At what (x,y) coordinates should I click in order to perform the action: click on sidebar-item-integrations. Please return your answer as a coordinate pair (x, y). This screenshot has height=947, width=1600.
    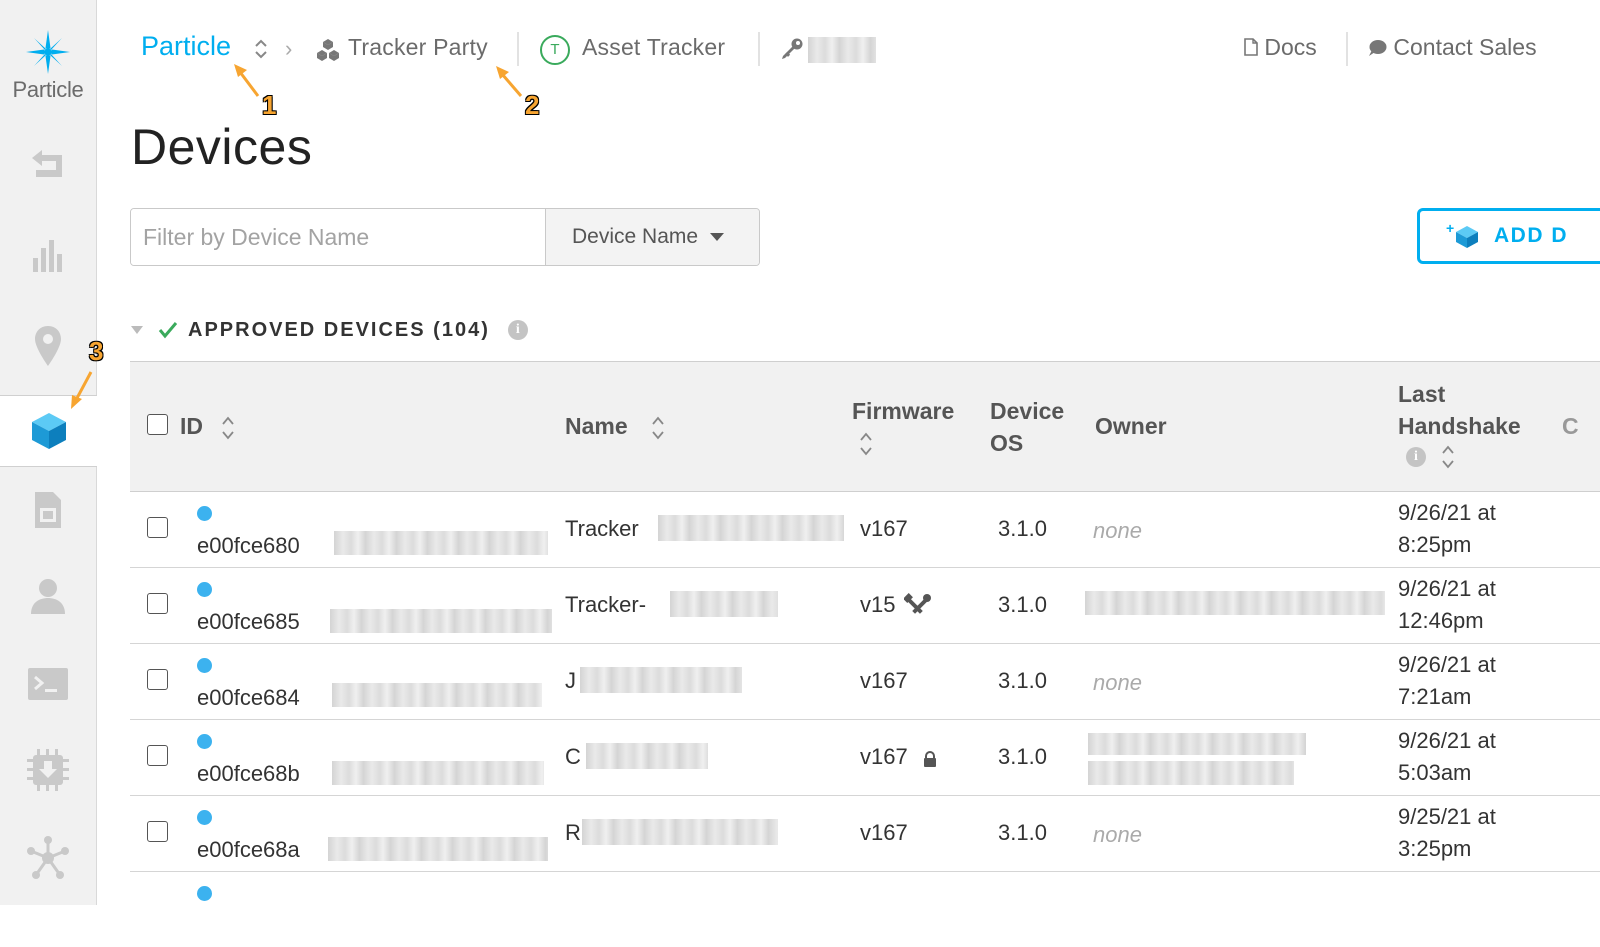
    Looking at the image, I should click on (48, 858).